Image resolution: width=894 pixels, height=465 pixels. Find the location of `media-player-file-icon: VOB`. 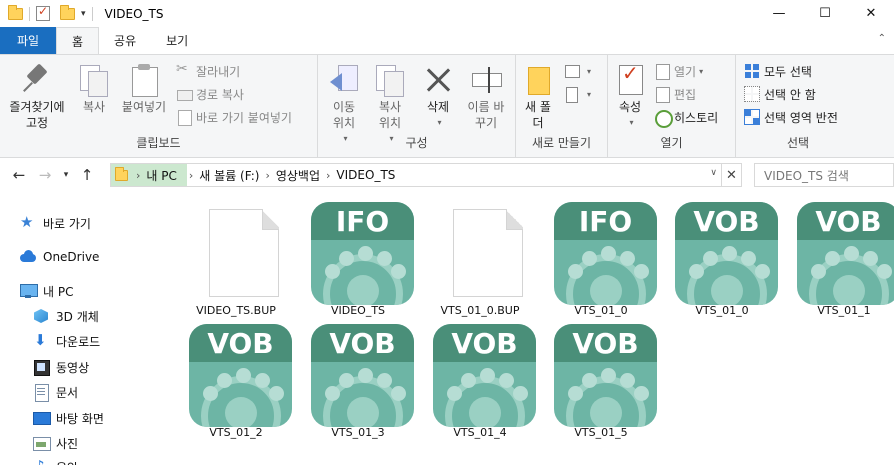

media-player-file-icon: VOB is located at coordinates (605, 375).